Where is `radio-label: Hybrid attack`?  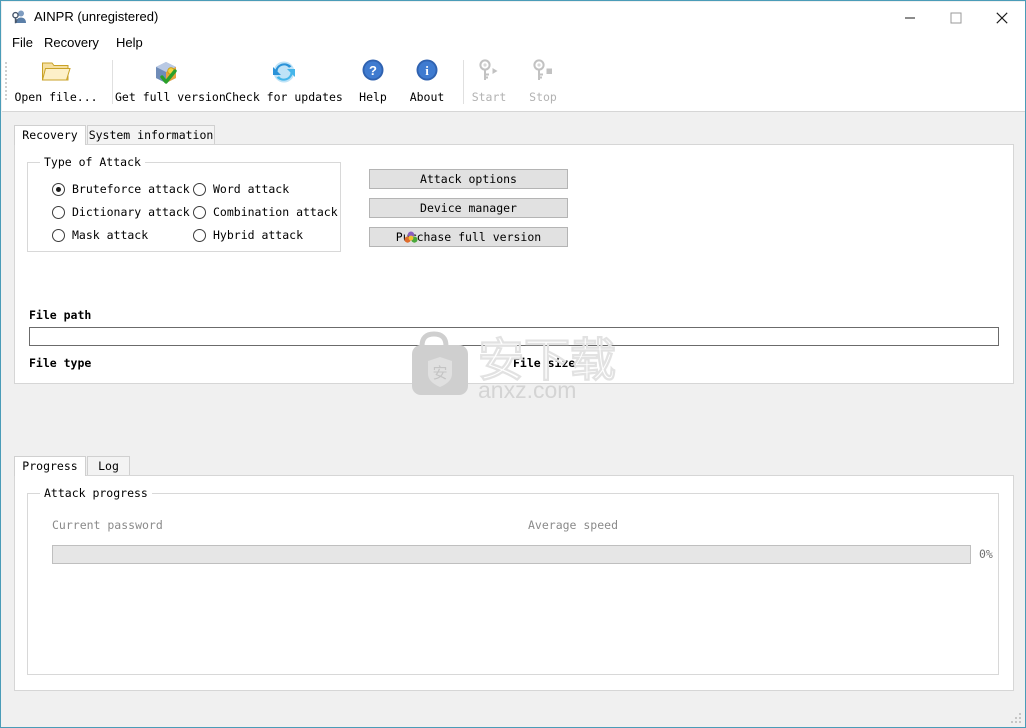
radio-label: Hybrid attack is located at coordinates (258, 235).